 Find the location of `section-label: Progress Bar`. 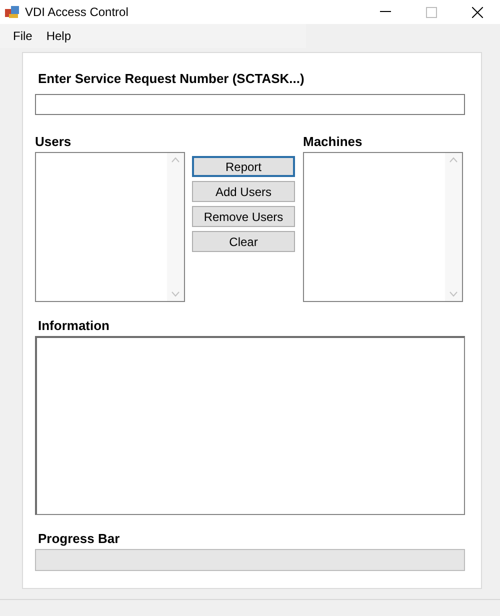

section-label: Progress Bar is located at coordinates (79, 538).